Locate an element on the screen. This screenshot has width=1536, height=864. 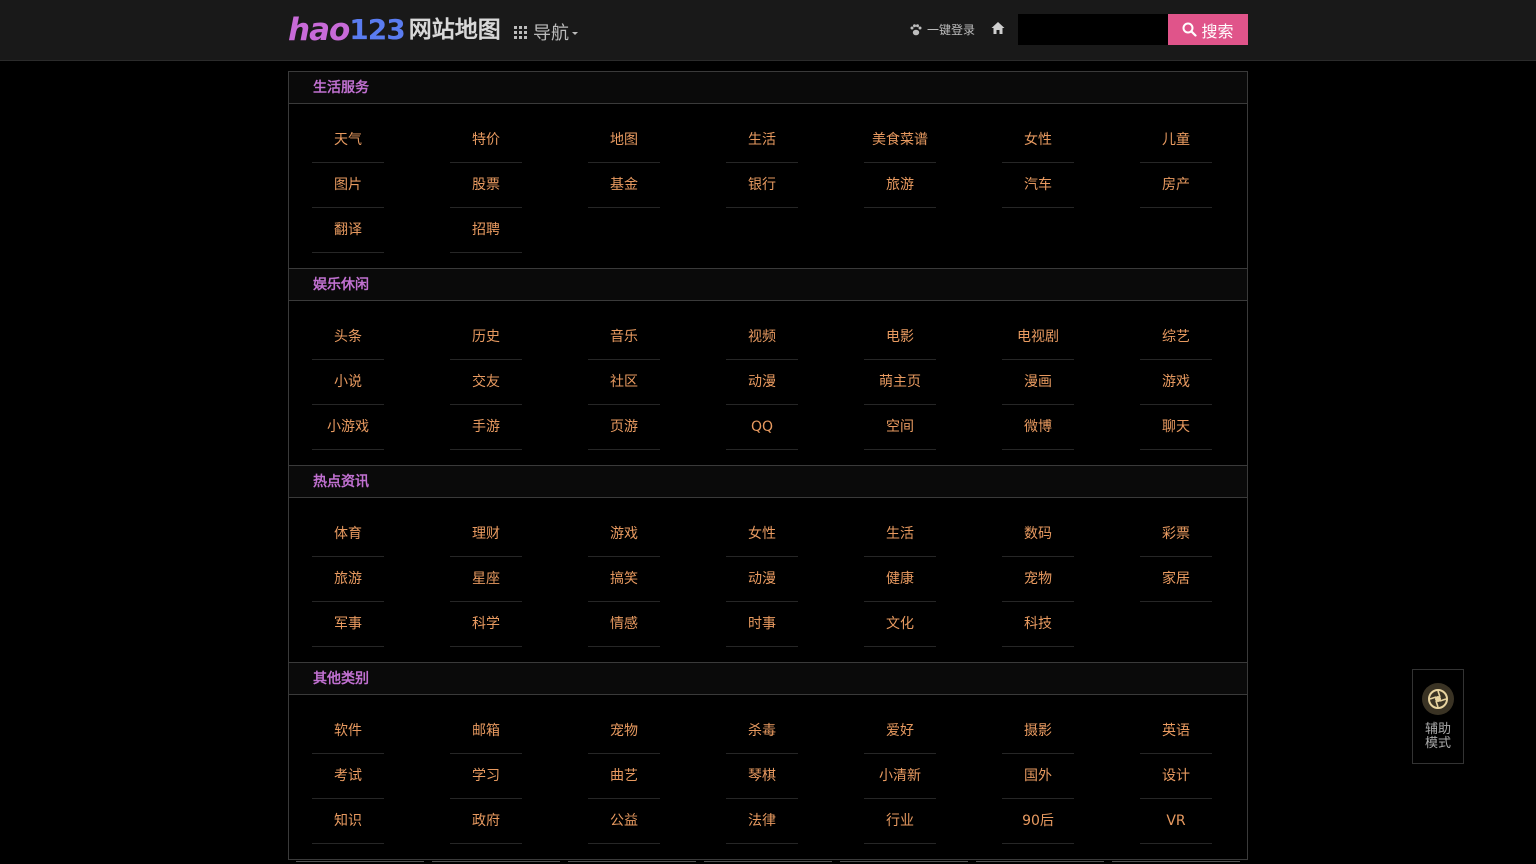
category-link: 考试 is located at coordinates (348, 776).